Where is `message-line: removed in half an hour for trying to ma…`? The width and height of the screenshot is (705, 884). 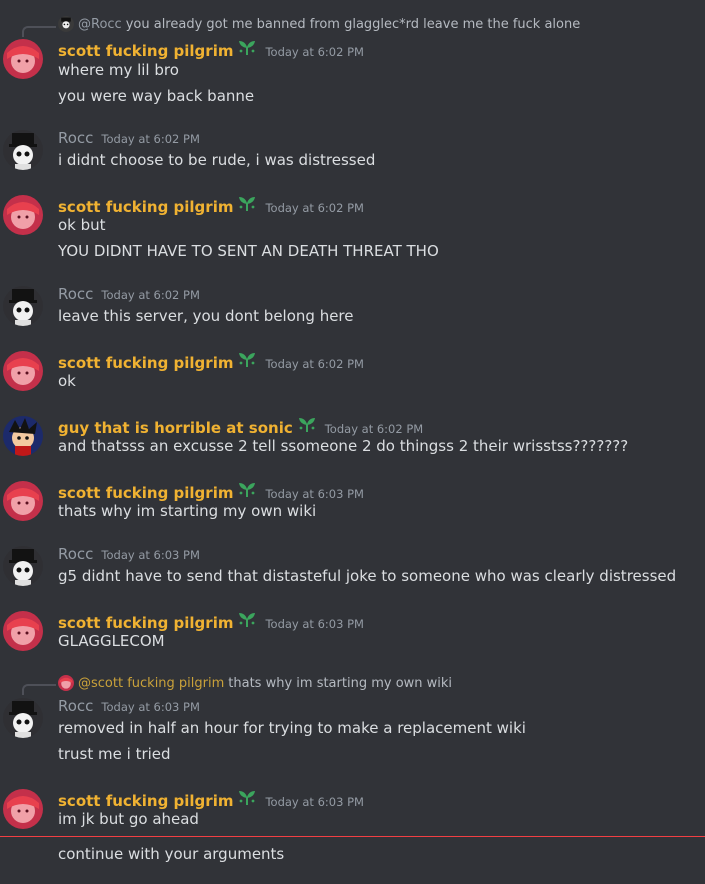
message-line: removed in half an hour for trying to ma… is located at coordinates (292, 728).